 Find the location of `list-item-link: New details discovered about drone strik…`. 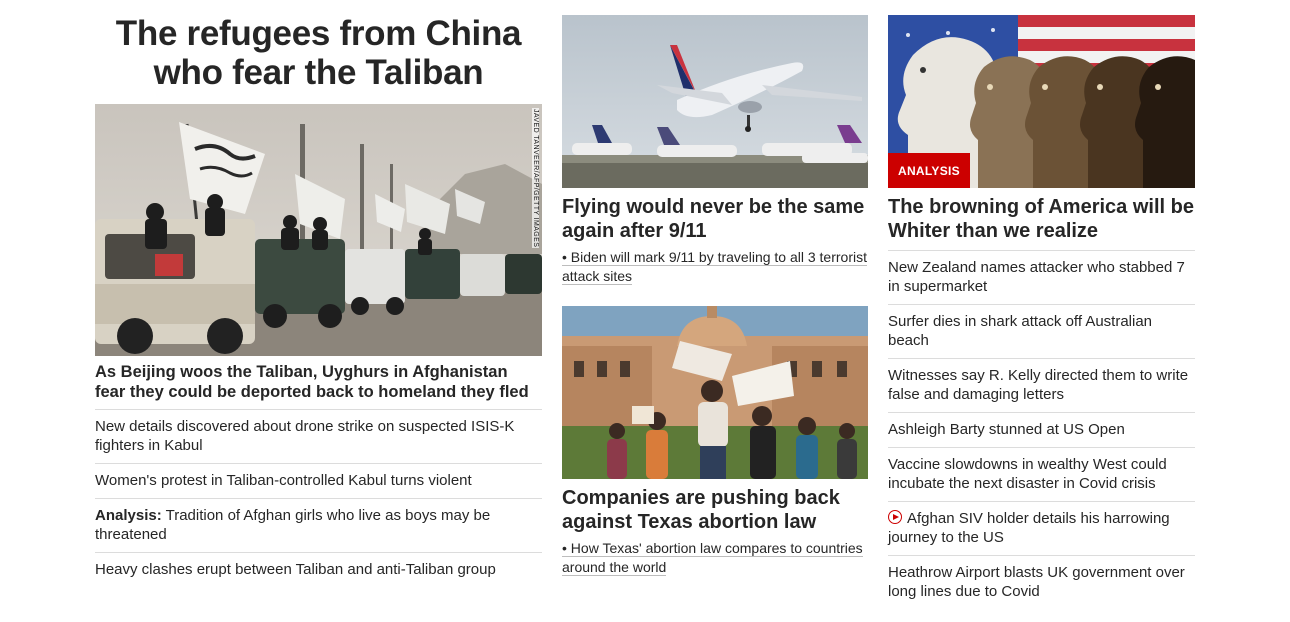

list-item-link: New details discovered about drone strik… is located at coordinates (304, 436).